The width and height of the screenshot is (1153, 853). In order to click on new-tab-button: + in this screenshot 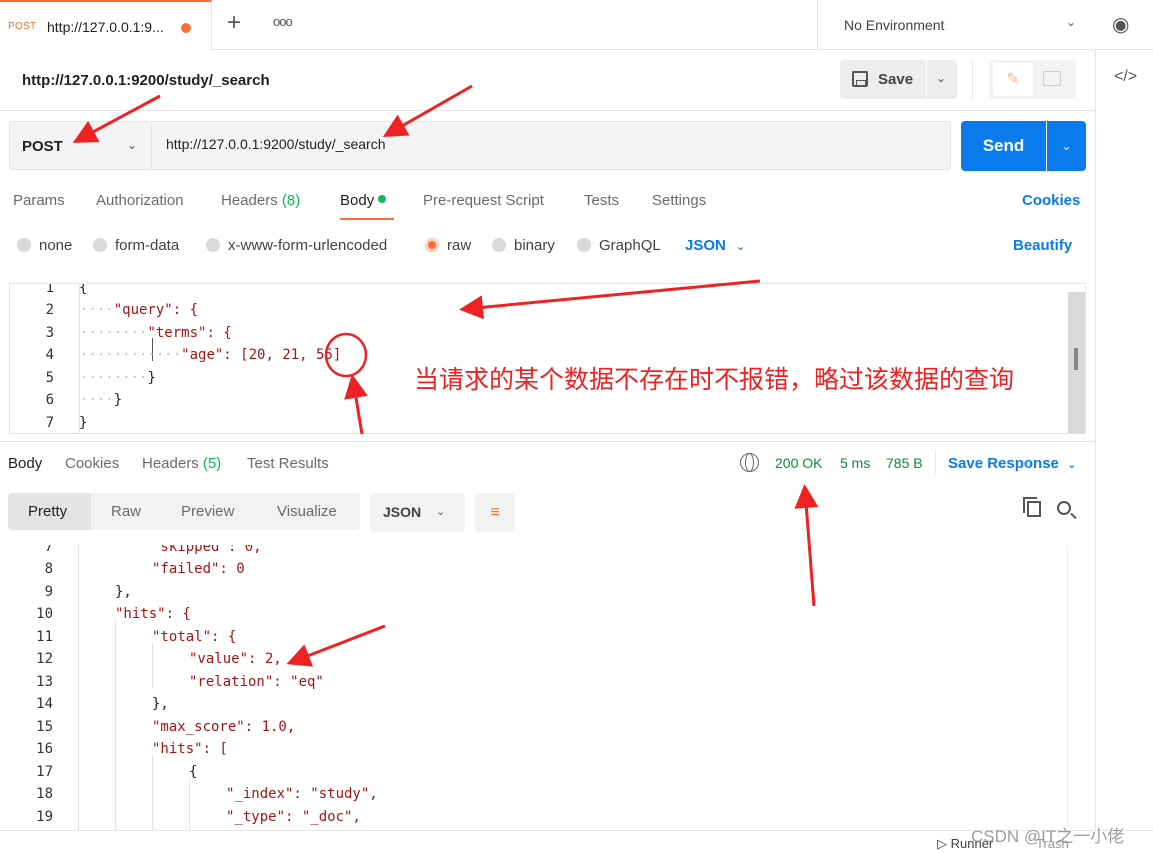, I will do `click(234, 23)`.